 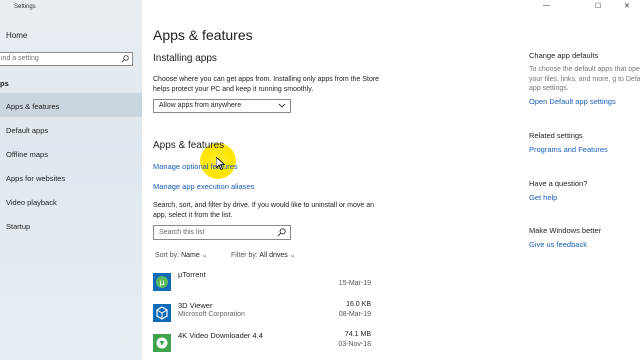 I want to click on give-us-feedback-link: Give us feedback, so click(x=558, y=244).